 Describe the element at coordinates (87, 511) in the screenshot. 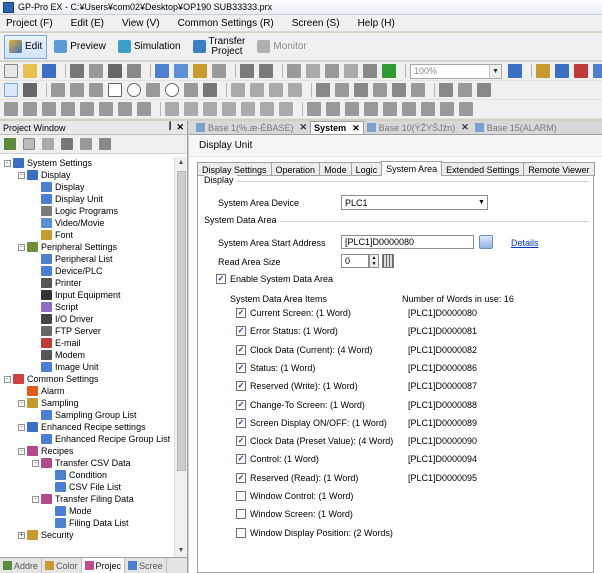

I see `tree-item: Mode` at that location.